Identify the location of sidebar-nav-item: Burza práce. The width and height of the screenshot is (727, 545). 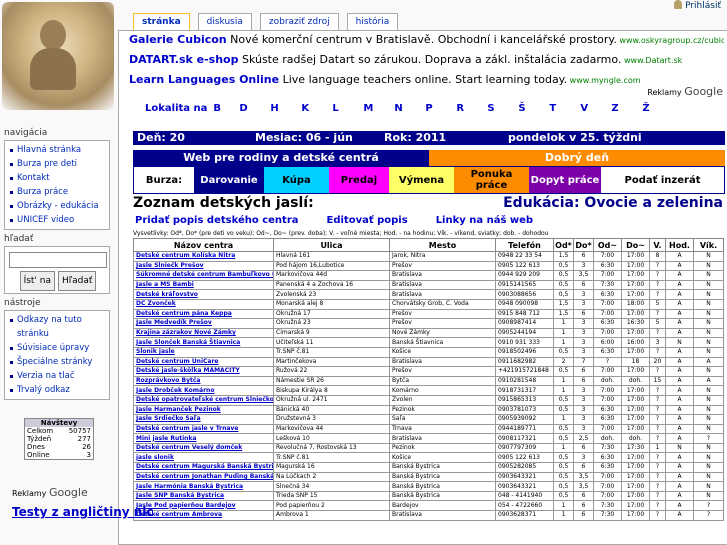
(58, 192).